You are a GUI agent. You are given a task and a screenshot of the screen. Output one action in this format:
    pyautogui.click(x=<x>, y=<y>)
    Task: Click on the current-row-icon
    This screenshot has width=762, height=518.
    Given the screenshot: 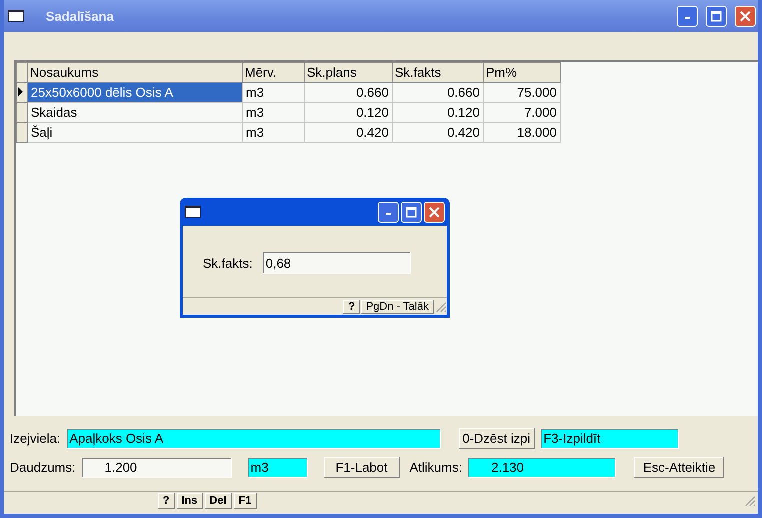 What is the action you would take?
    pyautogui.click(x=20, y=92)
    